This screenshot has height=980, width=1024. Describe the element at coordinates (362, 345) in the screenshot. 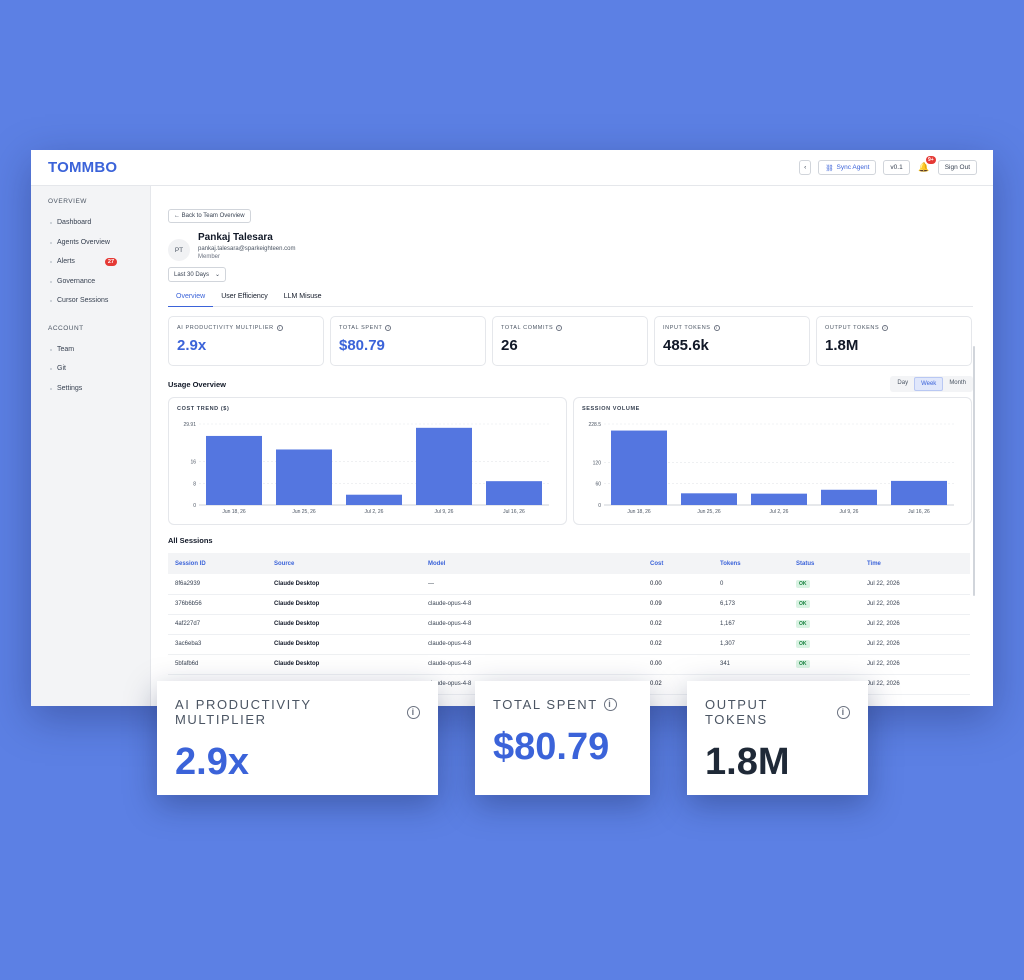

I see `metric-value: $80.79` at that location.